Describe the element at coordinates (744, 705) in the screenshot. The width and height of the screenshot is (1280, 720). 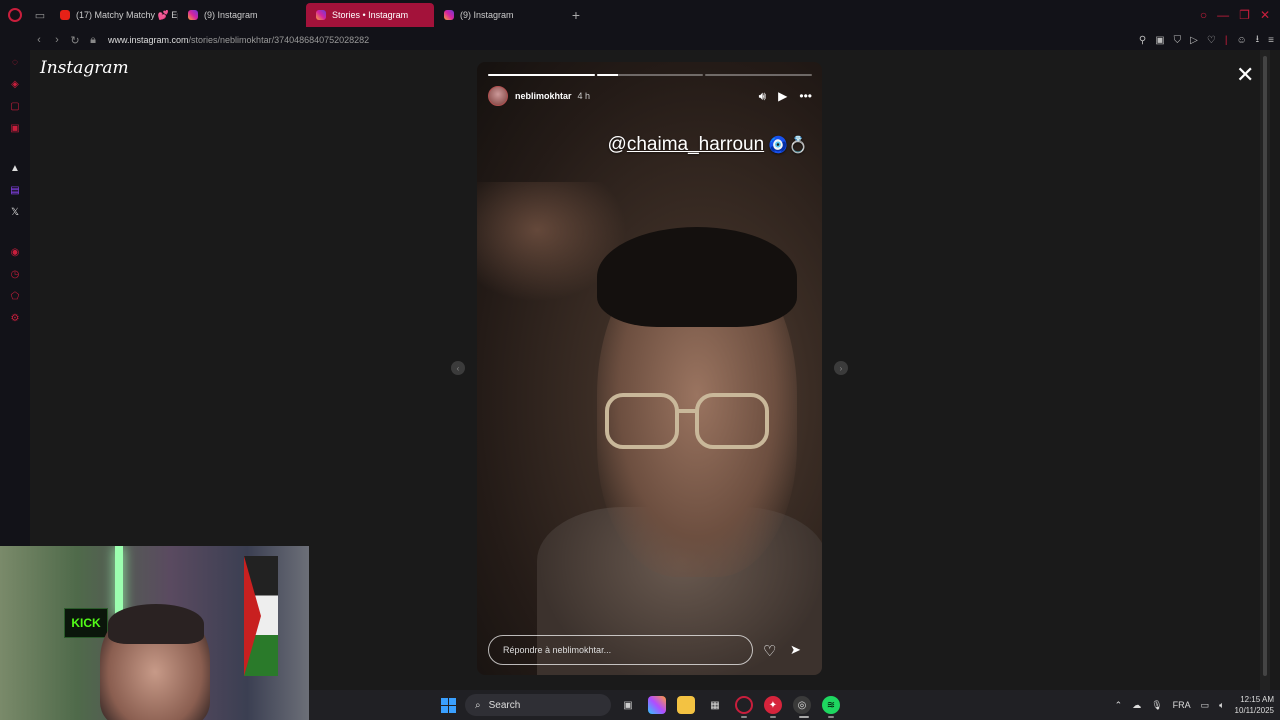
I see `opera-icon` at that location.